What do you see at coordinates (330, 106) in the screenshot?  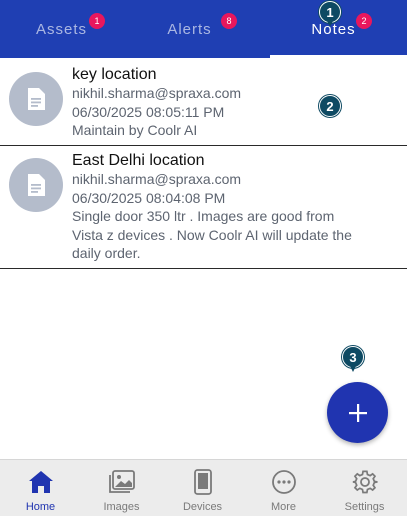 I see `annotation-marker-2: 2` at bounding box center [330, 106].